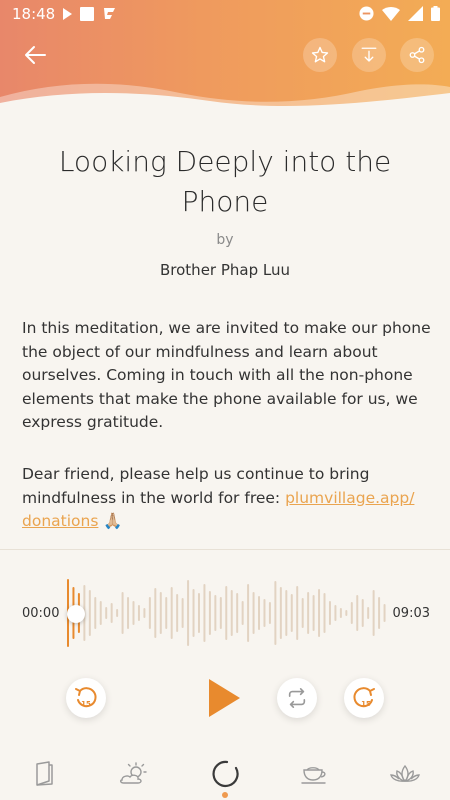 This screenshot has width=450, height=800. I want to click on share-button, so click(417, 55).